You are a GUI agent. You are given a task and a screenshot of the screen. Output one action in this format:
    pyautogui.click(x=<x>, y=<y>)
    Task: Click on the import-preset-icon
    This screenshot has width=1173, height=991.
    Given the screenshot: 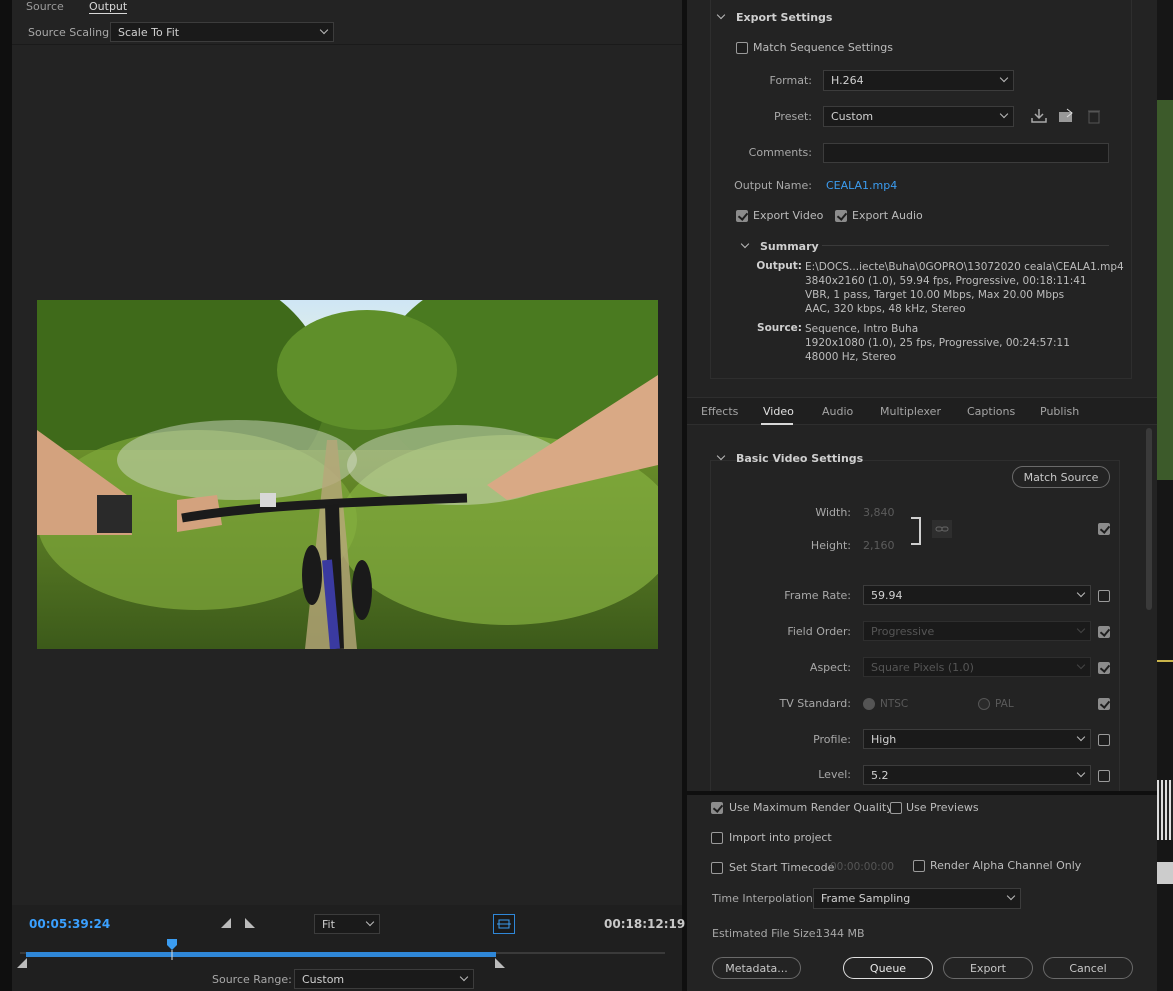 What is the action you would take?
    pyautogui.click(x=1066, y=116)
    